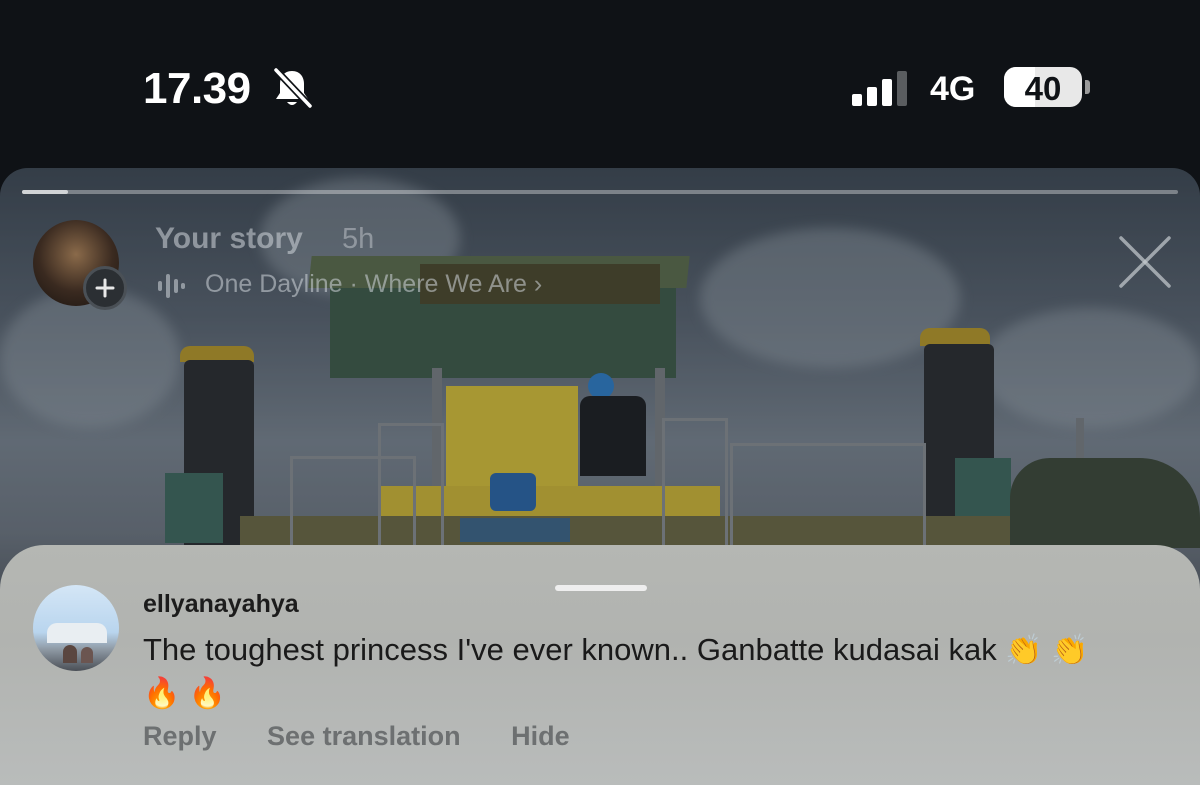 The height and width of the screenshot is (785, 1200). I want to click on plus-icon, so click(105, 288).